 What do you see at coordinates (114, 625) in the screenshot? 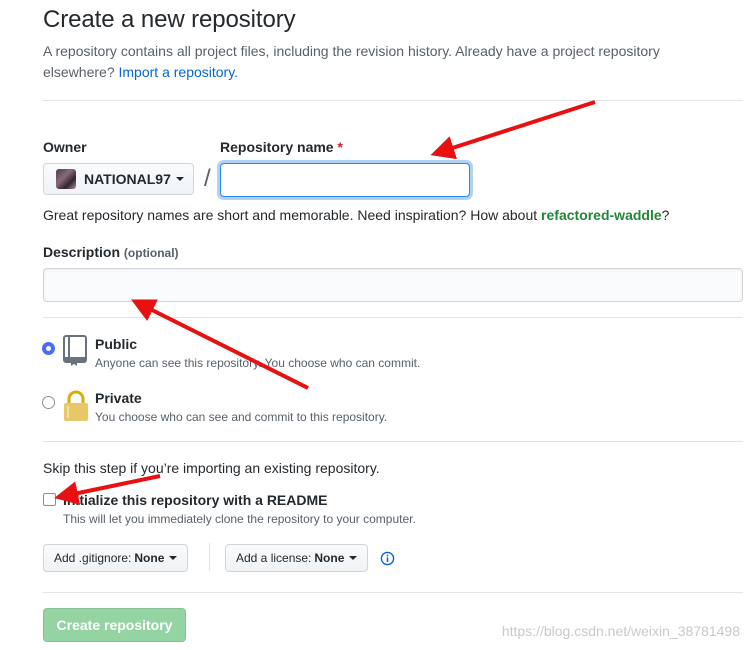
I see `create-repository-button: Create repository` at bounding box center [114, 625].